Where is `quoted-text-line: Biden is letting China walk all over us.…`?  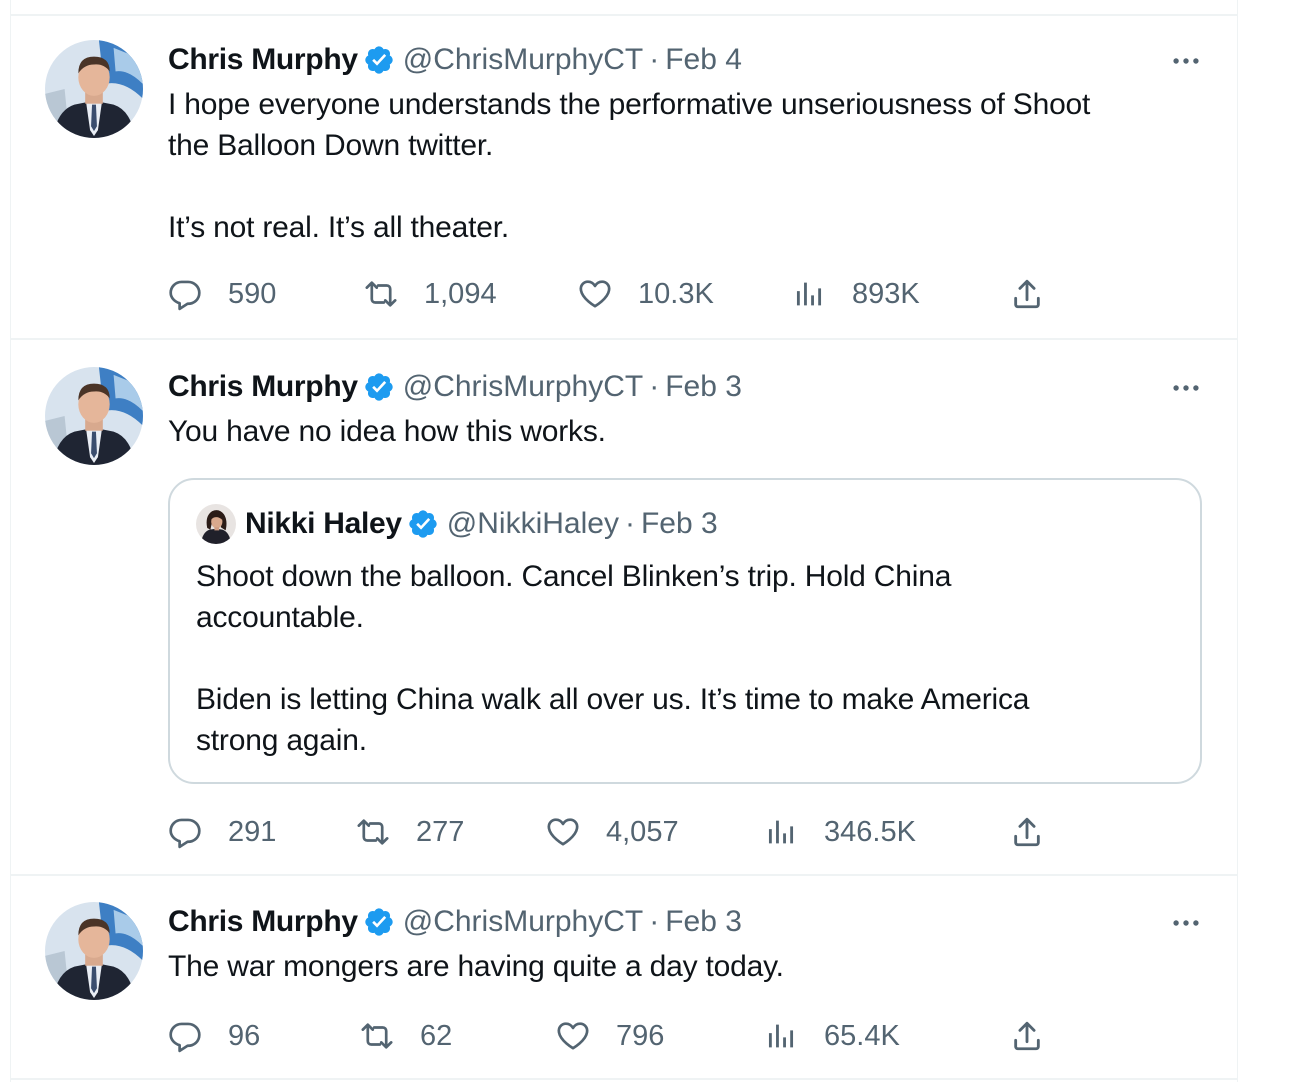 quoted-text-line: Biden is letting China walk all over us.… is located at coordinates (613, 699).